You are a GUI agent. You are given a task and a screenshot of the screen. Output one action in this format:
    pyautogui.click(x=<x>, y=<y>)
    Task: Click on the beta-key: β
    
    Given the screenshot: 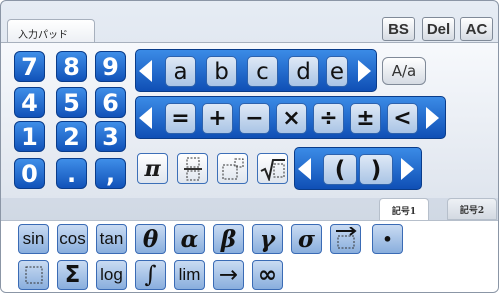 What is the action you would take?
    pyautogui.click(x=228, y=239)
    